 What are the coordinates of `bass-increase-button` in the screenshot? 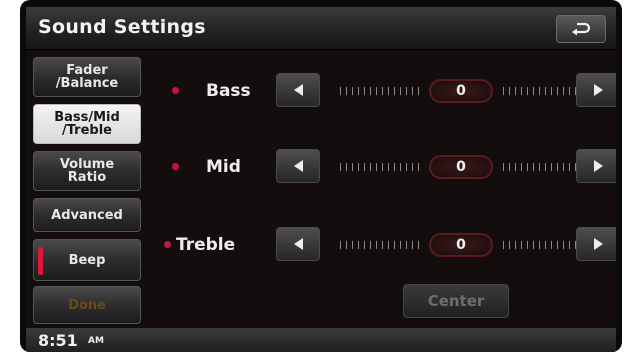 It's located at (596, 90).